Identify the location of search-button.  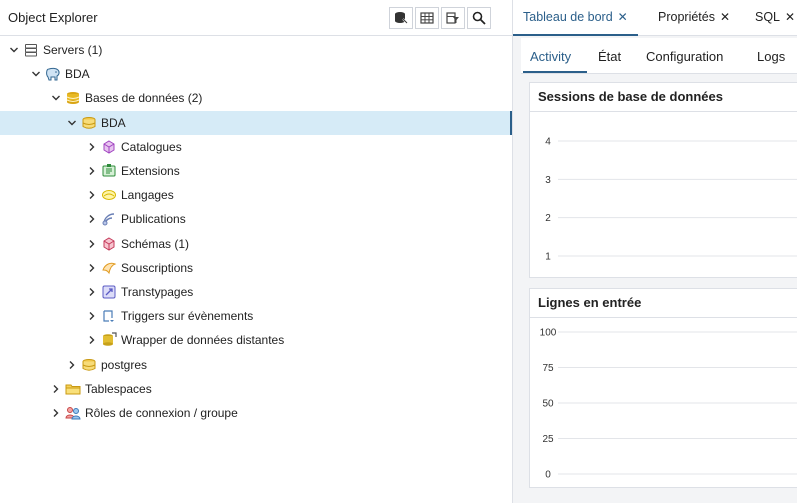
(479, 18).